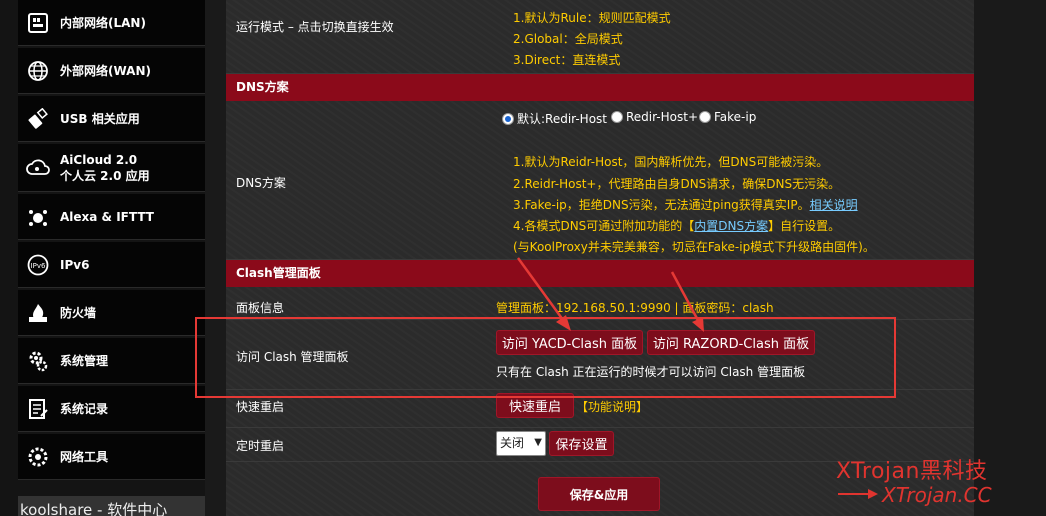 The image size is (1046, 516). What do you see at coordinates (600, 87) in the screenshot?
I see `dns-section-header: DNS方案` at bounding box center [600, 87].